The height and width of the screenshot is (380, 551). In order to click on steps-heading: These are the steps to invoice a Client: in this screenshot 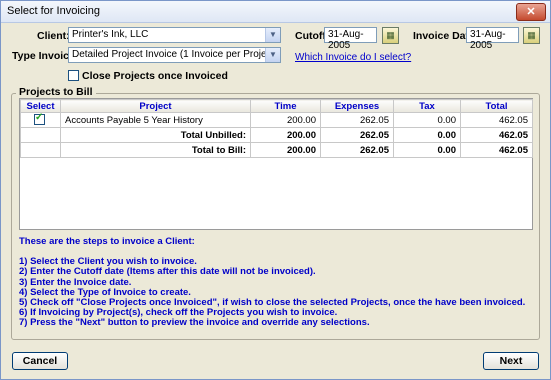, I will do `click(107, 241)`.